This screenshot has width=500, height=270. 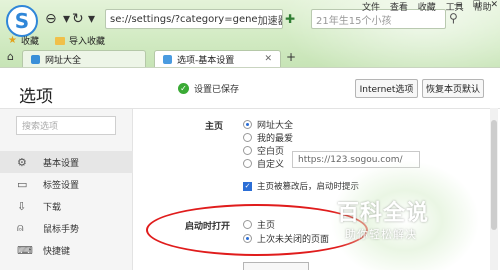 I want to click on menu-item-favorites: 收藏, so click(x=427, y=8).